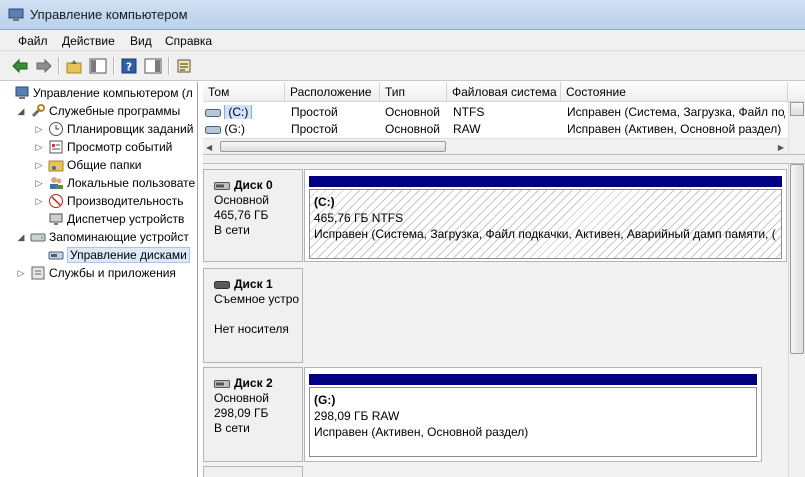  What do you see at coordinates (96, 273) in the screenshot?
I see `tree-item-services: ▷ Службы и приложения` at bounding box center [96, 273].